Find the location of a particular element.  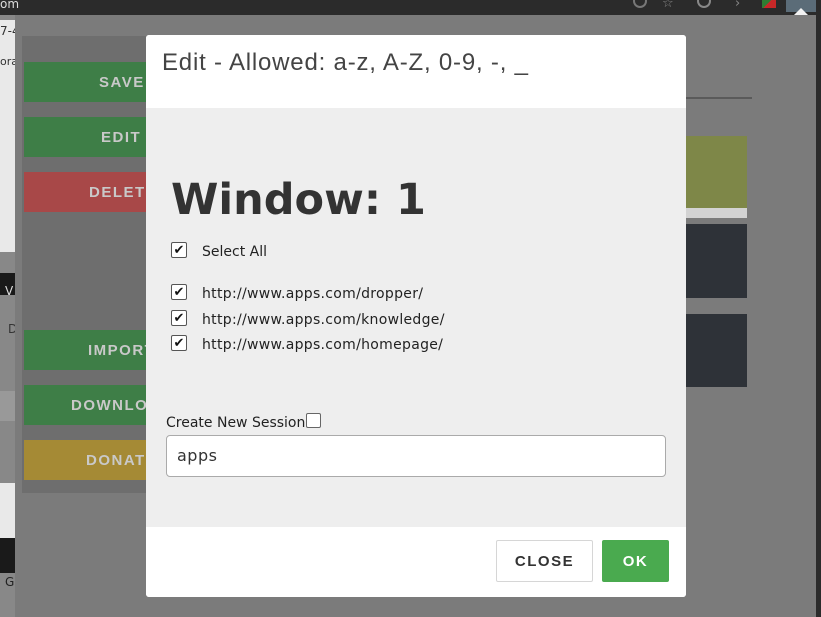

edit-button: EDIT is located at coordinates (94, 137).